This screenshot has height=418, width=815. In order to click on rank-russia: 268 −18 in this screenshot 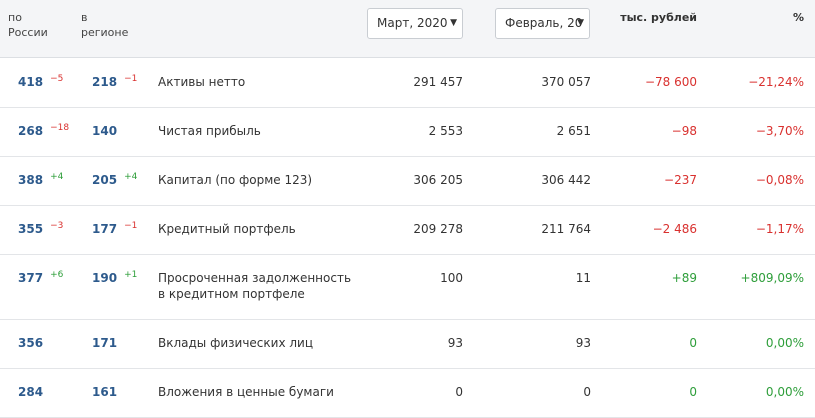, I will do `click(43, 132)`.